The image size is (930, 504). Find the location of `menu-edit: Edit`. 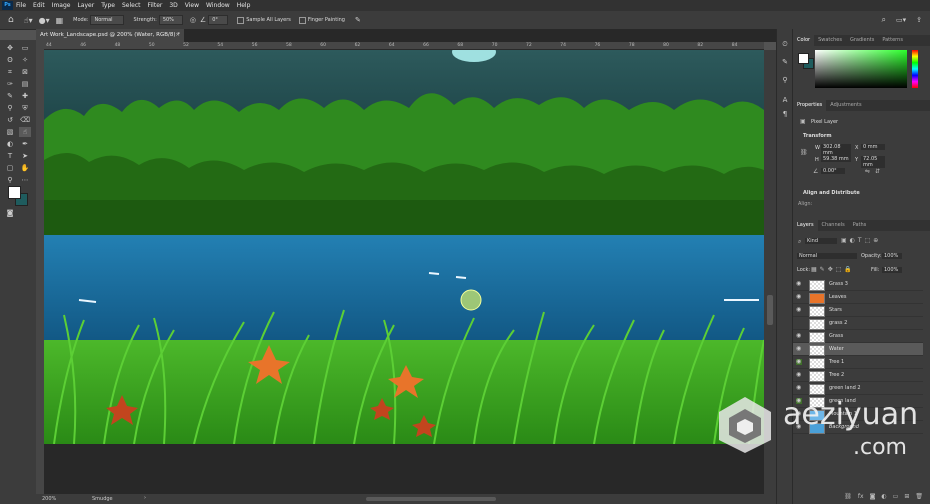

menu-edit: Edit is located at coordinates (39, 5).